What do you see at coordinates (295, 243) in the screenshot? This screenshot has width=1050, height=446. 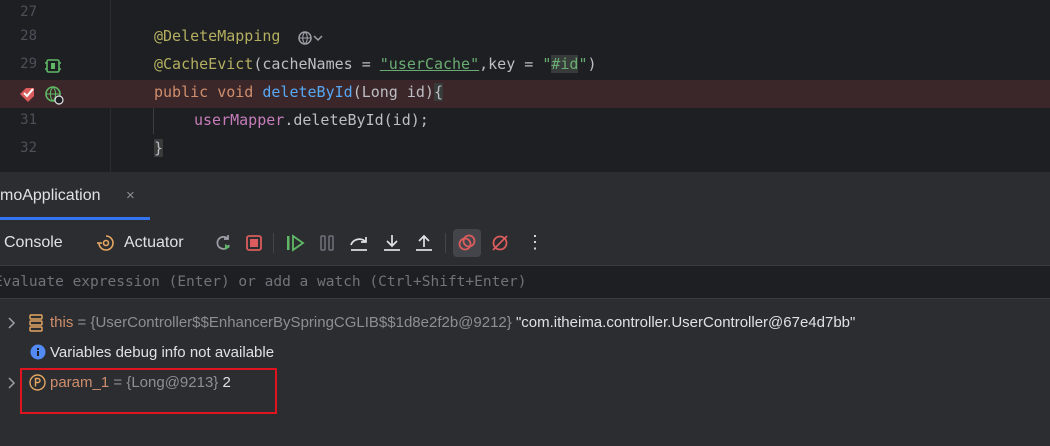 I see `resume-icon` at bounding box center [295, 243].